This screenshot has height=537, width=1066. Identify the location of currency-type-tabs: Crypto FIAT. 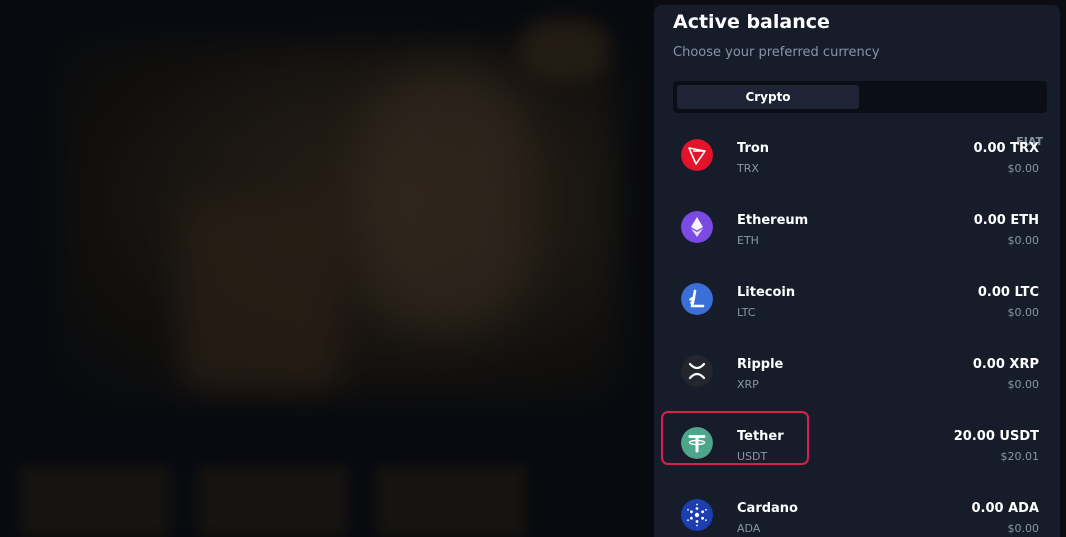
(860, 114).